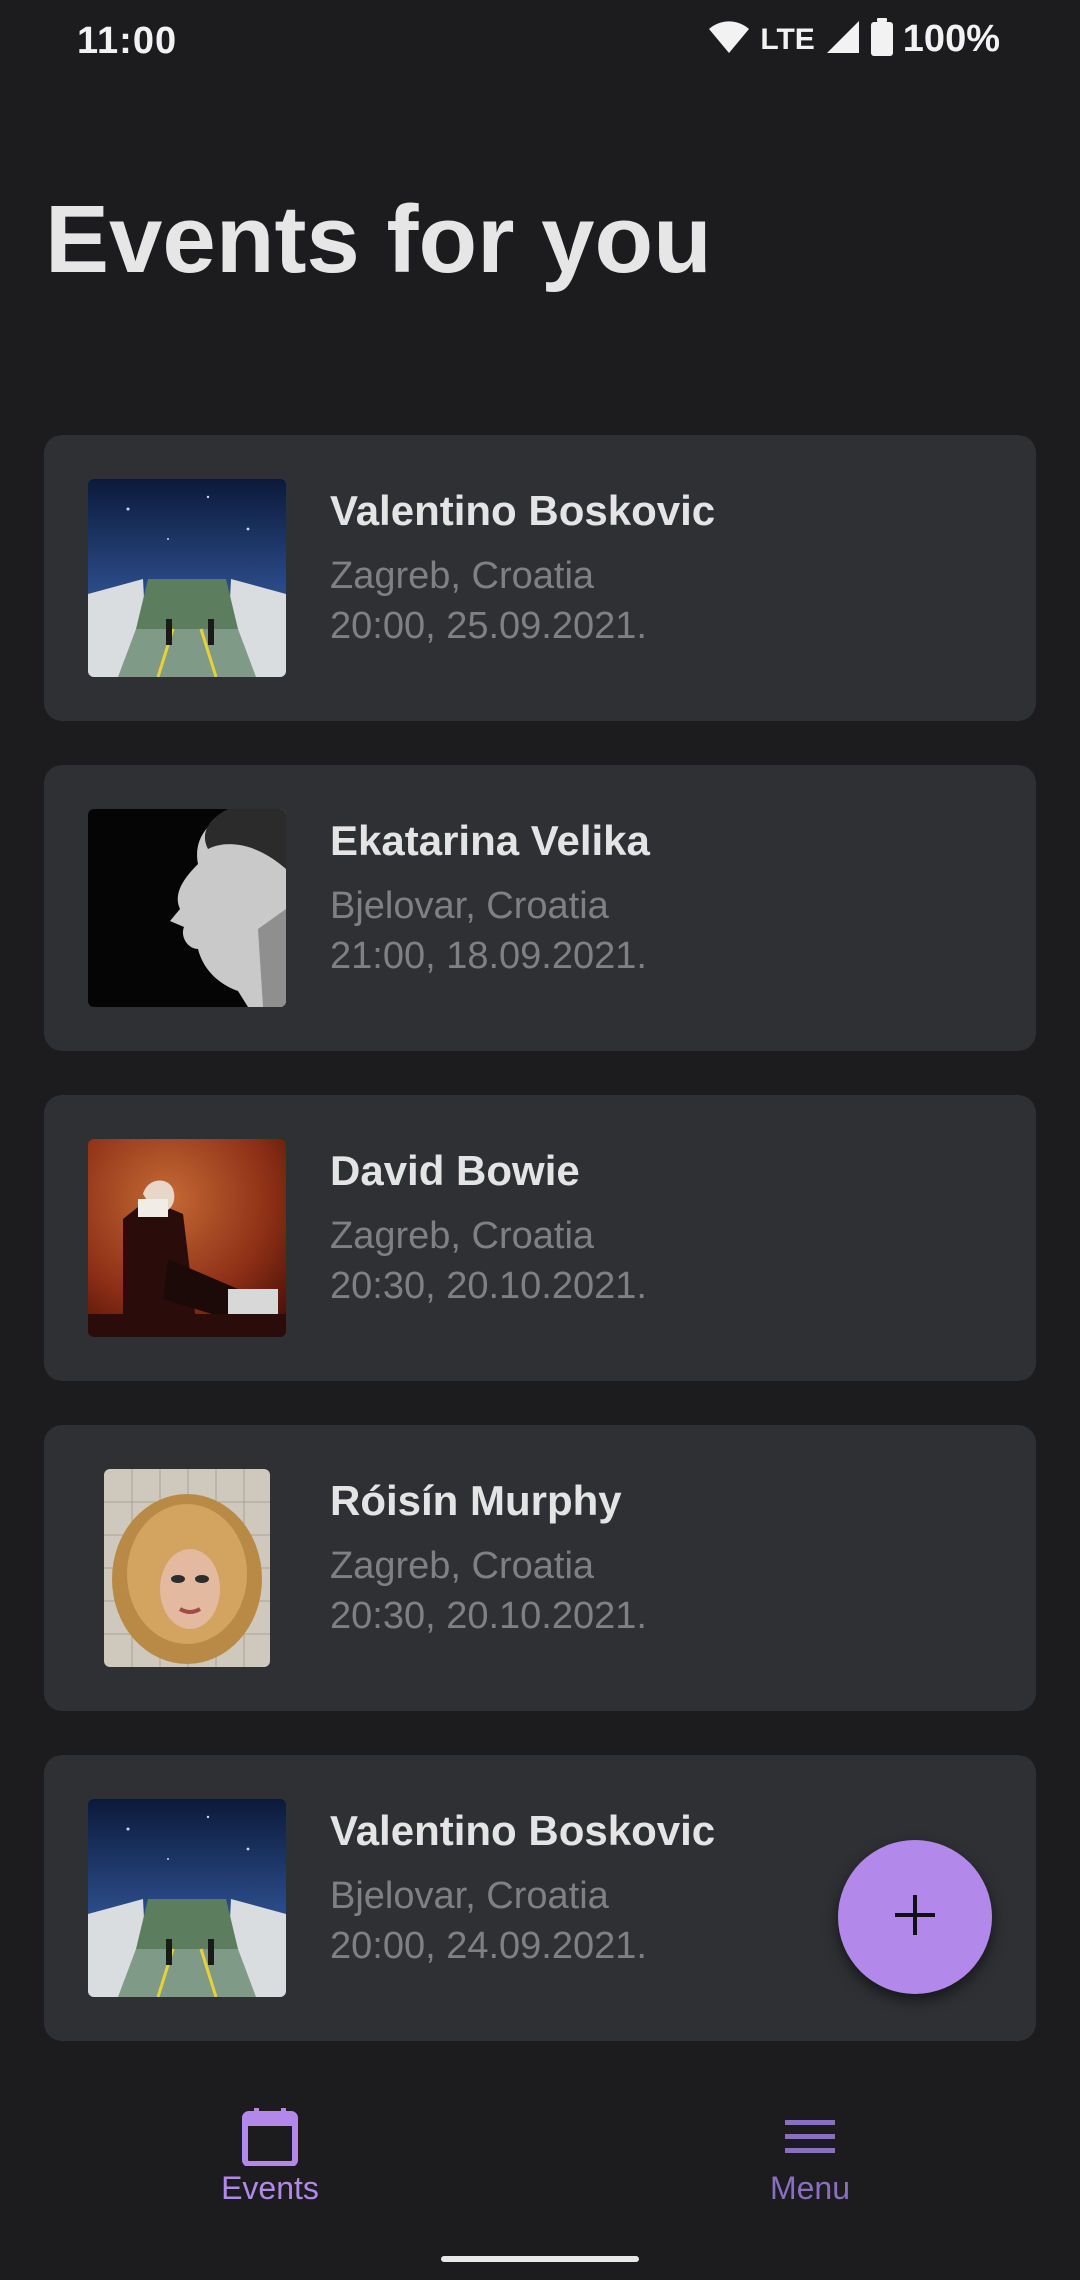 The image size is (1080, 2280). Describe the element at coordinates (270, 2188) in the screenshot. I see `nav-label-events: Events` at that location.